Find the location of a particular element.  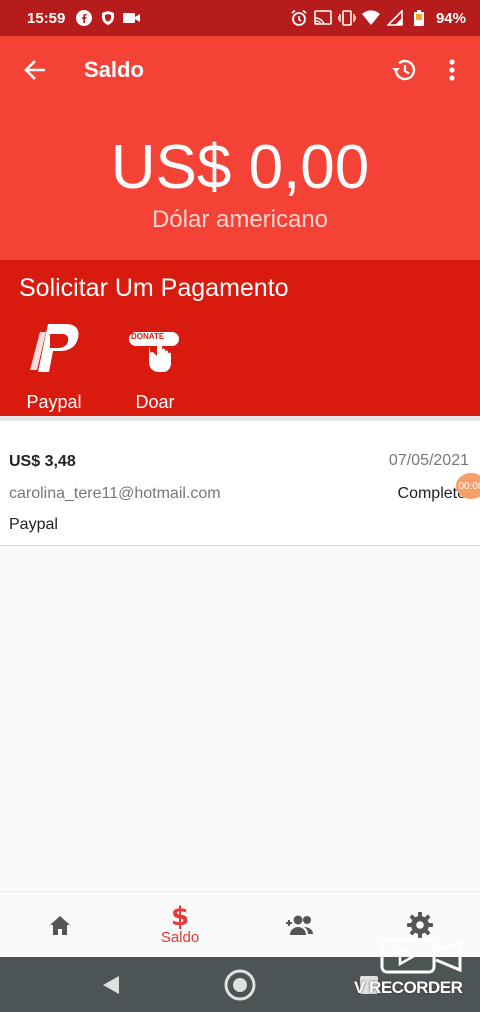

nav-saldo: $ Saldo is located at coordinates (180, 924).